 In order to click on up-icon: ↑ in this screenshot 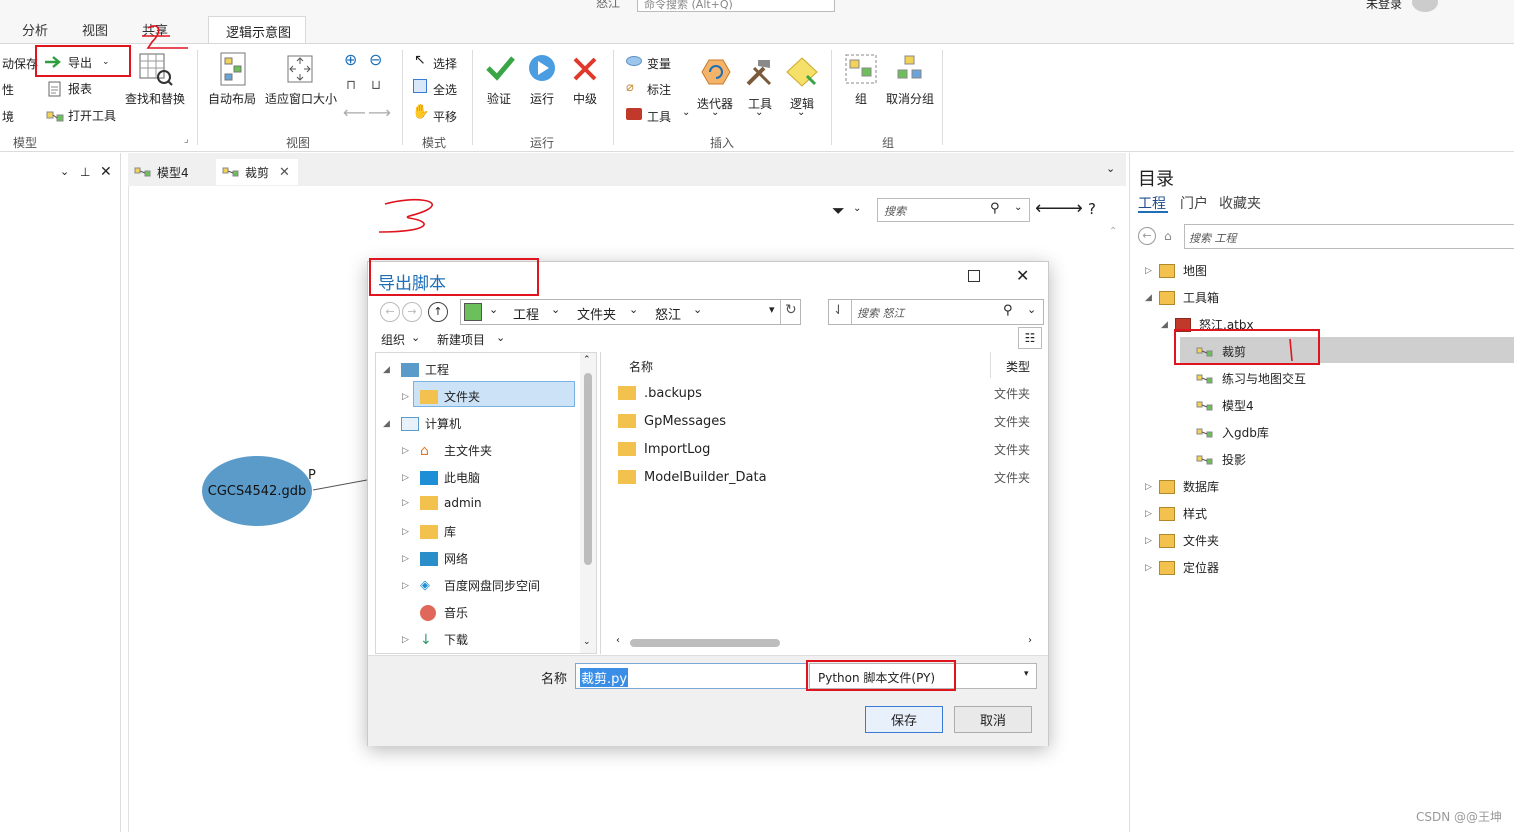, I will do `click(438, 312)`.